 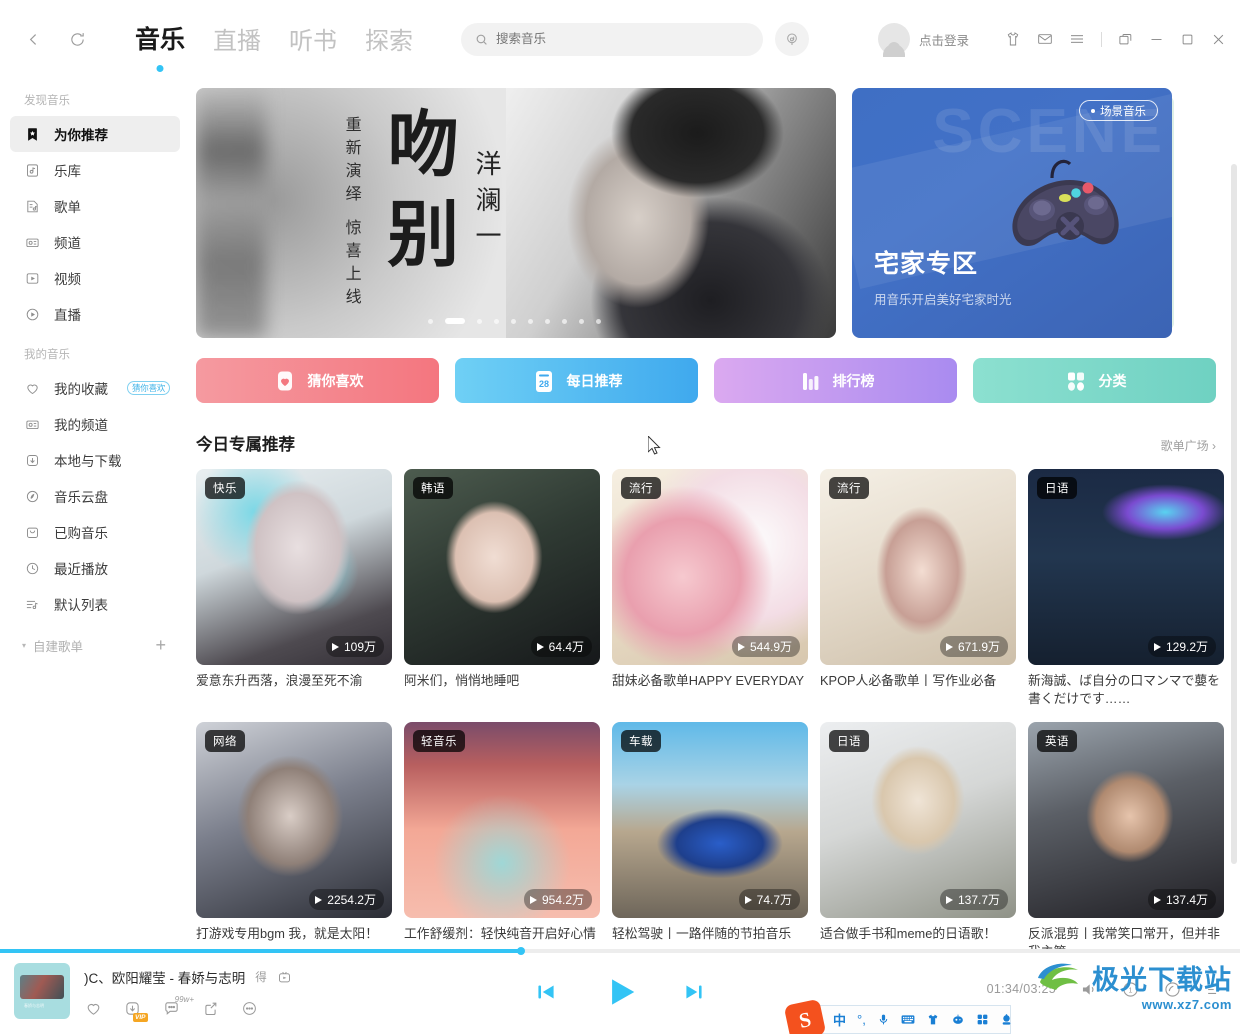 I want to click on login-button: 点击登录, so click(x=923, y=40).